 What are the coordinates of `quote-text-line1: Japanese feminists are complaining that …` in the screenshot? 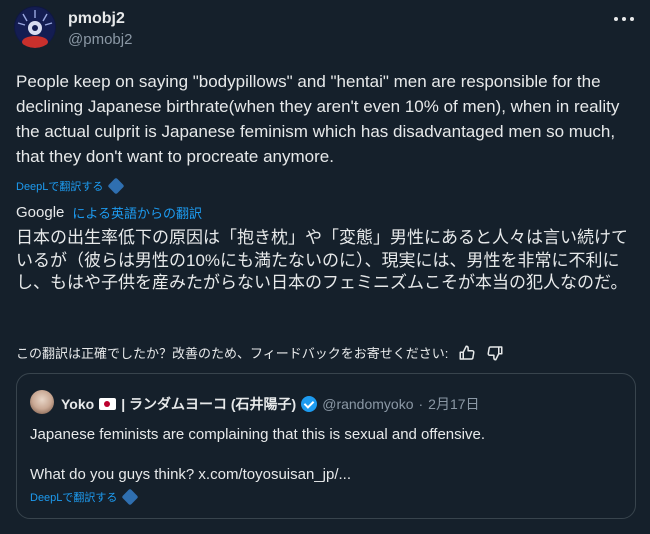 It's located at (257, 434).